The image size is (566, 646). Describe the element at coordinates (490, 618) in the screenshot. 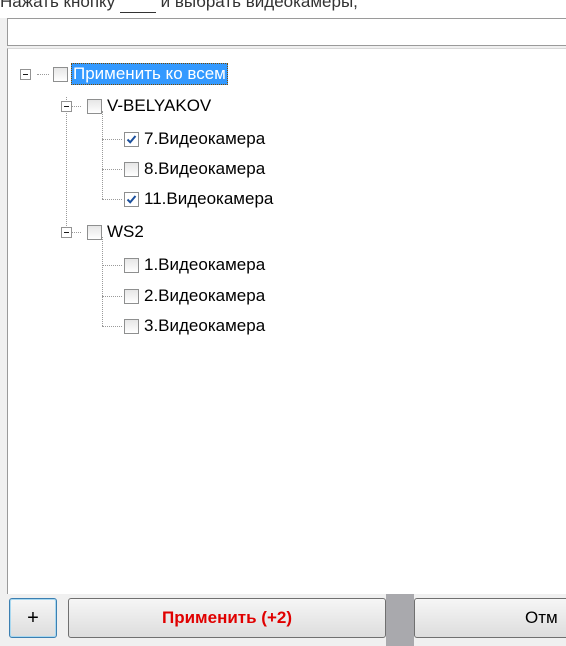

I see `cancel-button: Отм` at that location.